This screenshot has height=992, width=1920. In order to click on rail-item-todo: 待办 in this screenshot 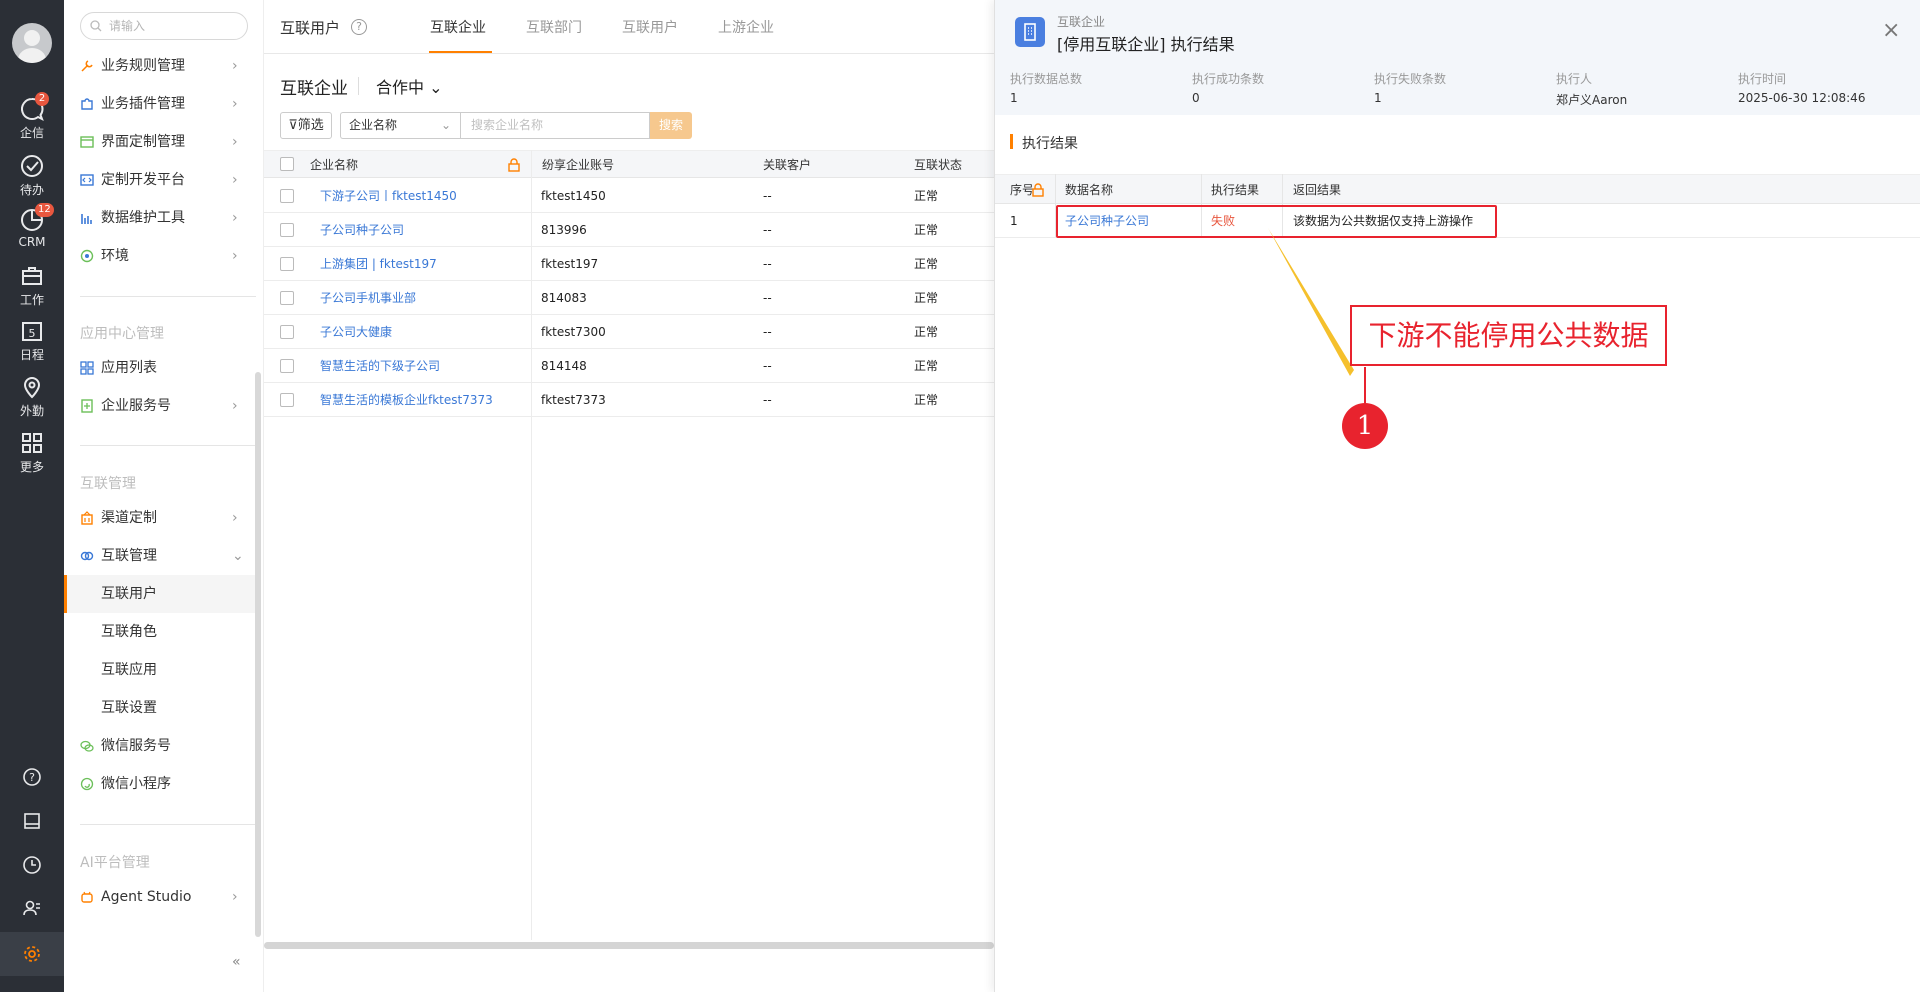, I will do `click(32, 178)`.